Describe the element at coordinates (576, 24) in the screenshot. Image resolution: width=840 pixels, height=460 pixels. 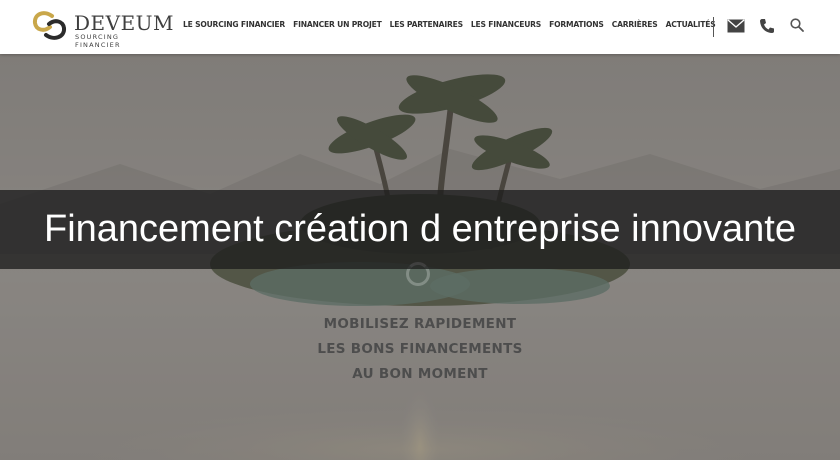
I see `nav-item-formations: FORMATIONS` at that location.